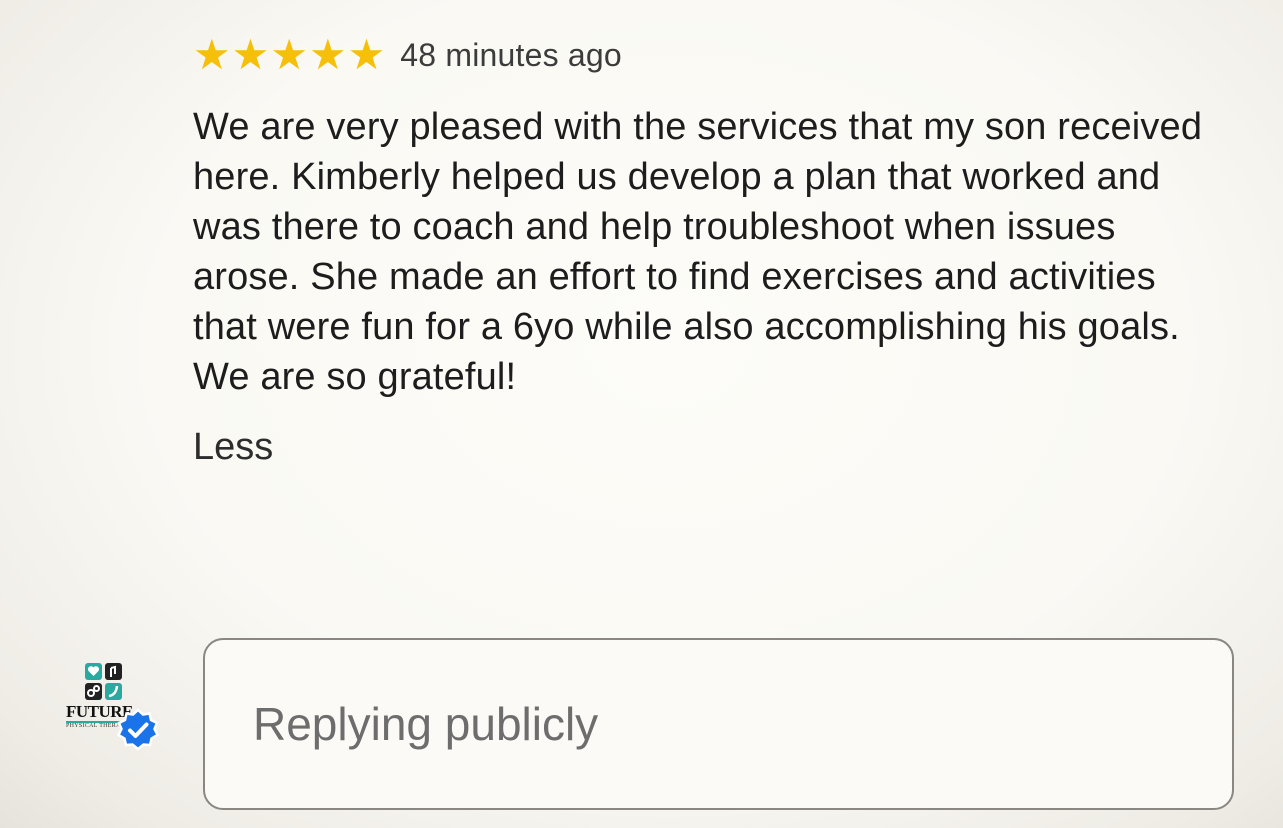 The image size is (1283, 828). What do you see at coordinates (112, 707) in the screenshot?
I see `owner-avatar: FUTURE PHYSICAL THERAPY` at bounding box center [112, 707].